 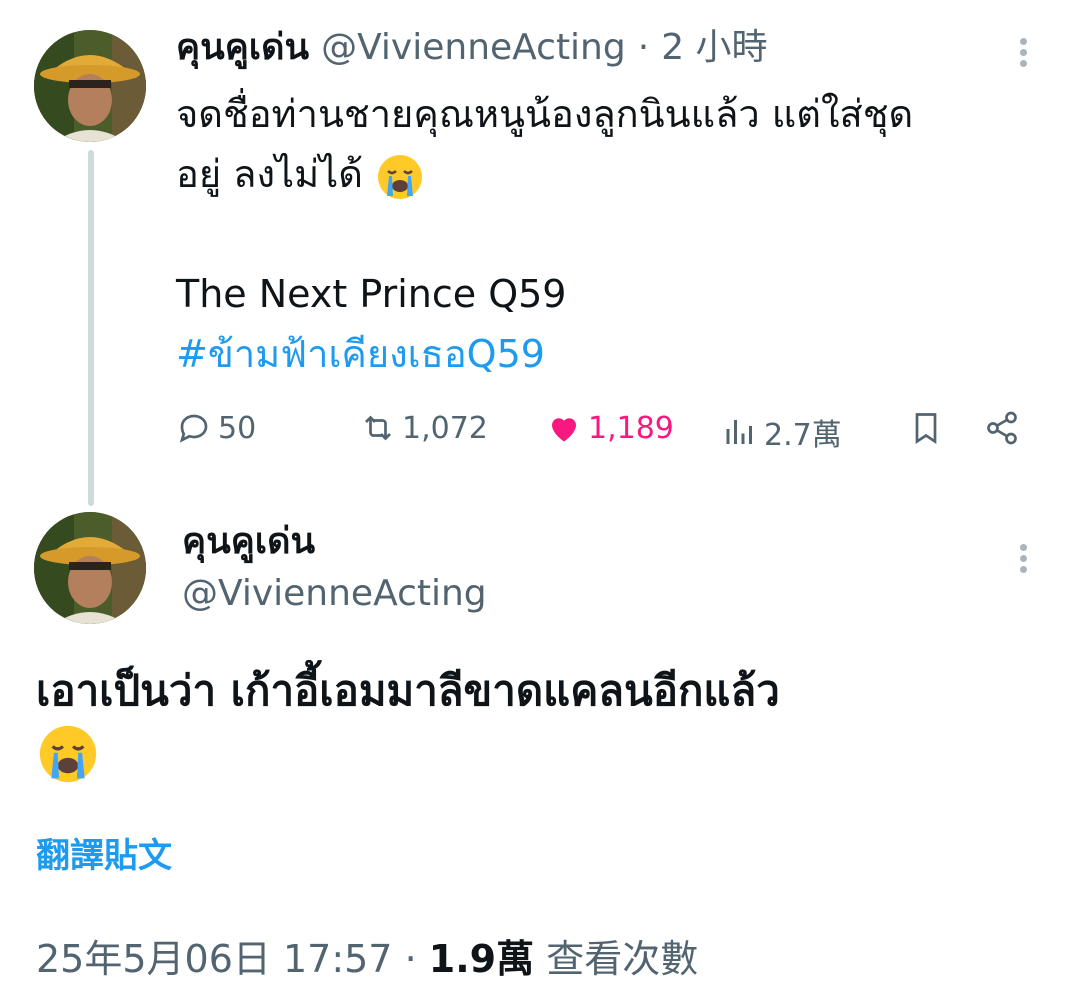 I want to click on tweet-meta: 25年5月06日 17:57 · 1.9萬 查看次數, so click(x=367, y=955).